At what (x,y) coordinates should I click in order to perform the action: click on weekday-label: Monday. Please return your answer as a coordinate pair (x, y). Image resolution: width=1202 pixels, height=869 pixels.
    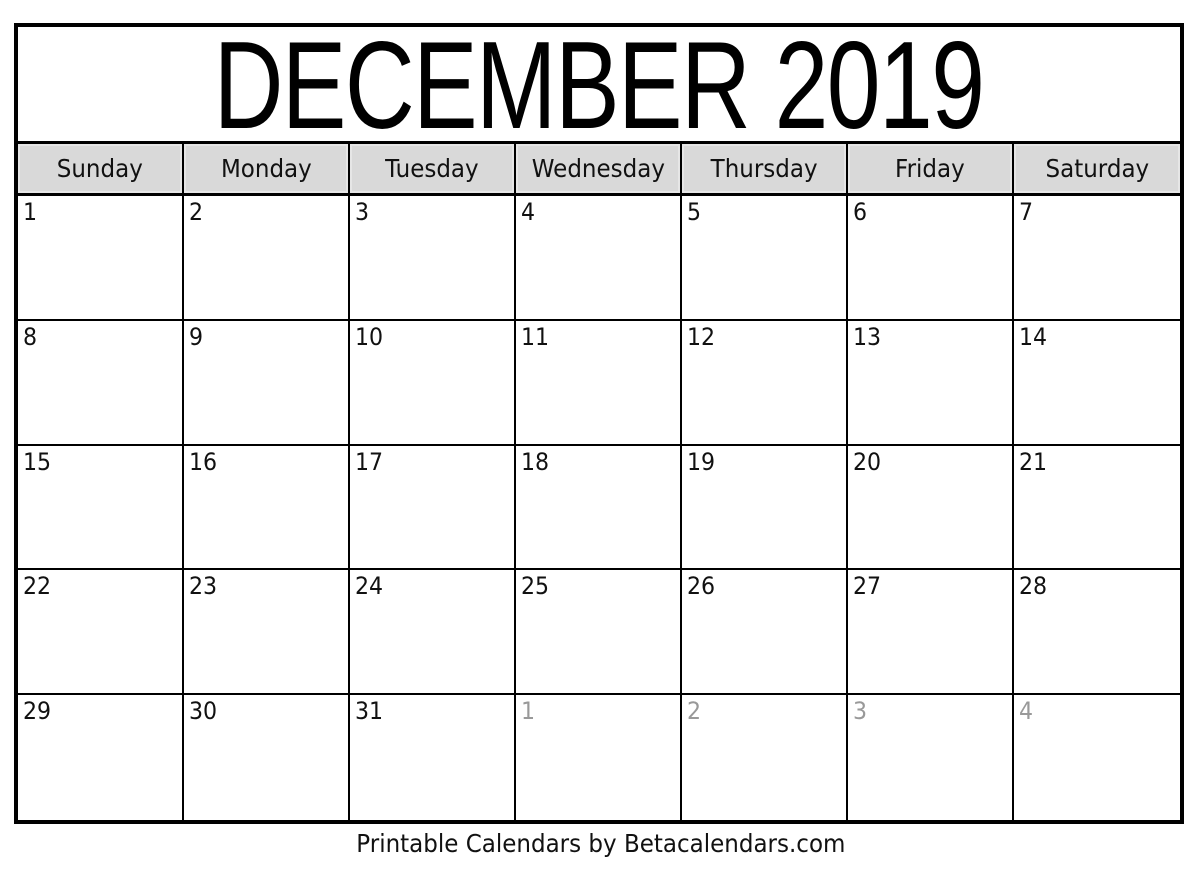
    Looking at the image, I should click on (266, 168).